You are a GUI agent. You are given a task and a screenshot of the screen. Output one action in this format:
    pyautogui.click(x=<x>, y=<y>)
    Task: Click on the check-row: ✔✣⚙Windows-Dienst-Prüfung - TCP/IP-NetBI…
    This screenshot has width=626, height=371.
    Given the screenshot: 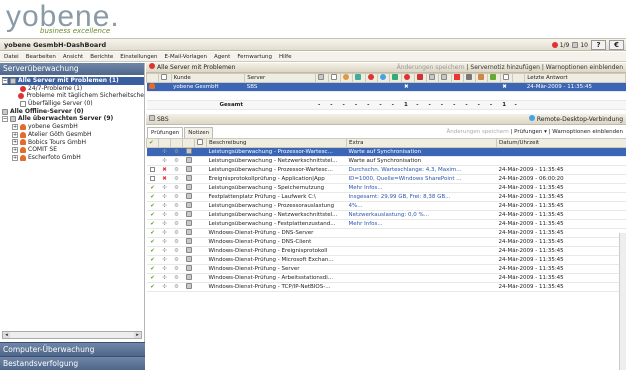 What is the action you would take?
    pyautogui.click(x=386, y=287)
    